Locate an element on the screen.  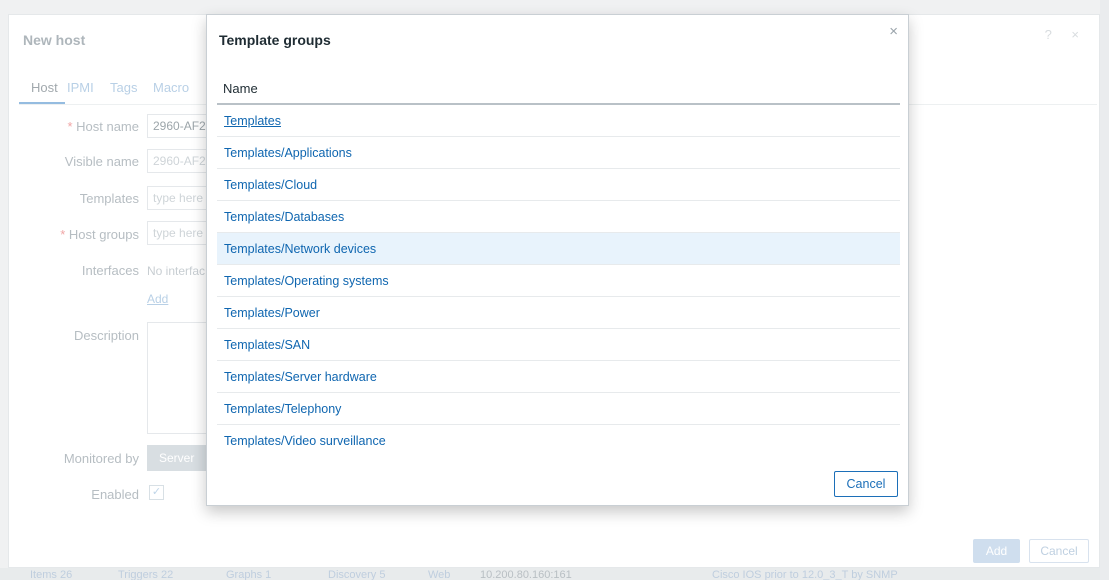
template-group-link: Templates/Cloud is located at coordinates (270, 185).